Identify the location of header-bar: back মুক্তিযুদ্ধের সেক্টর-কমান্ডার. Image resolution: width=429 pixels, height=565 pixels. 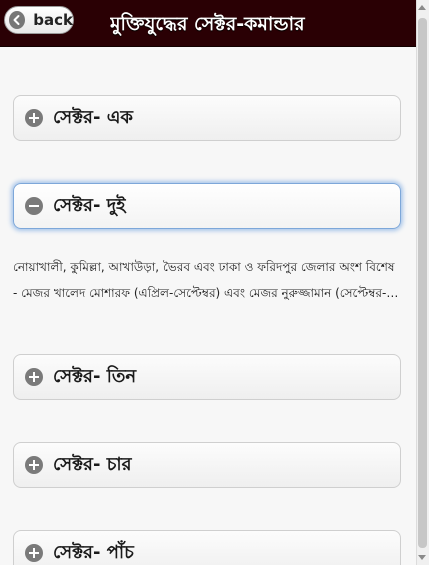
(208, 23).